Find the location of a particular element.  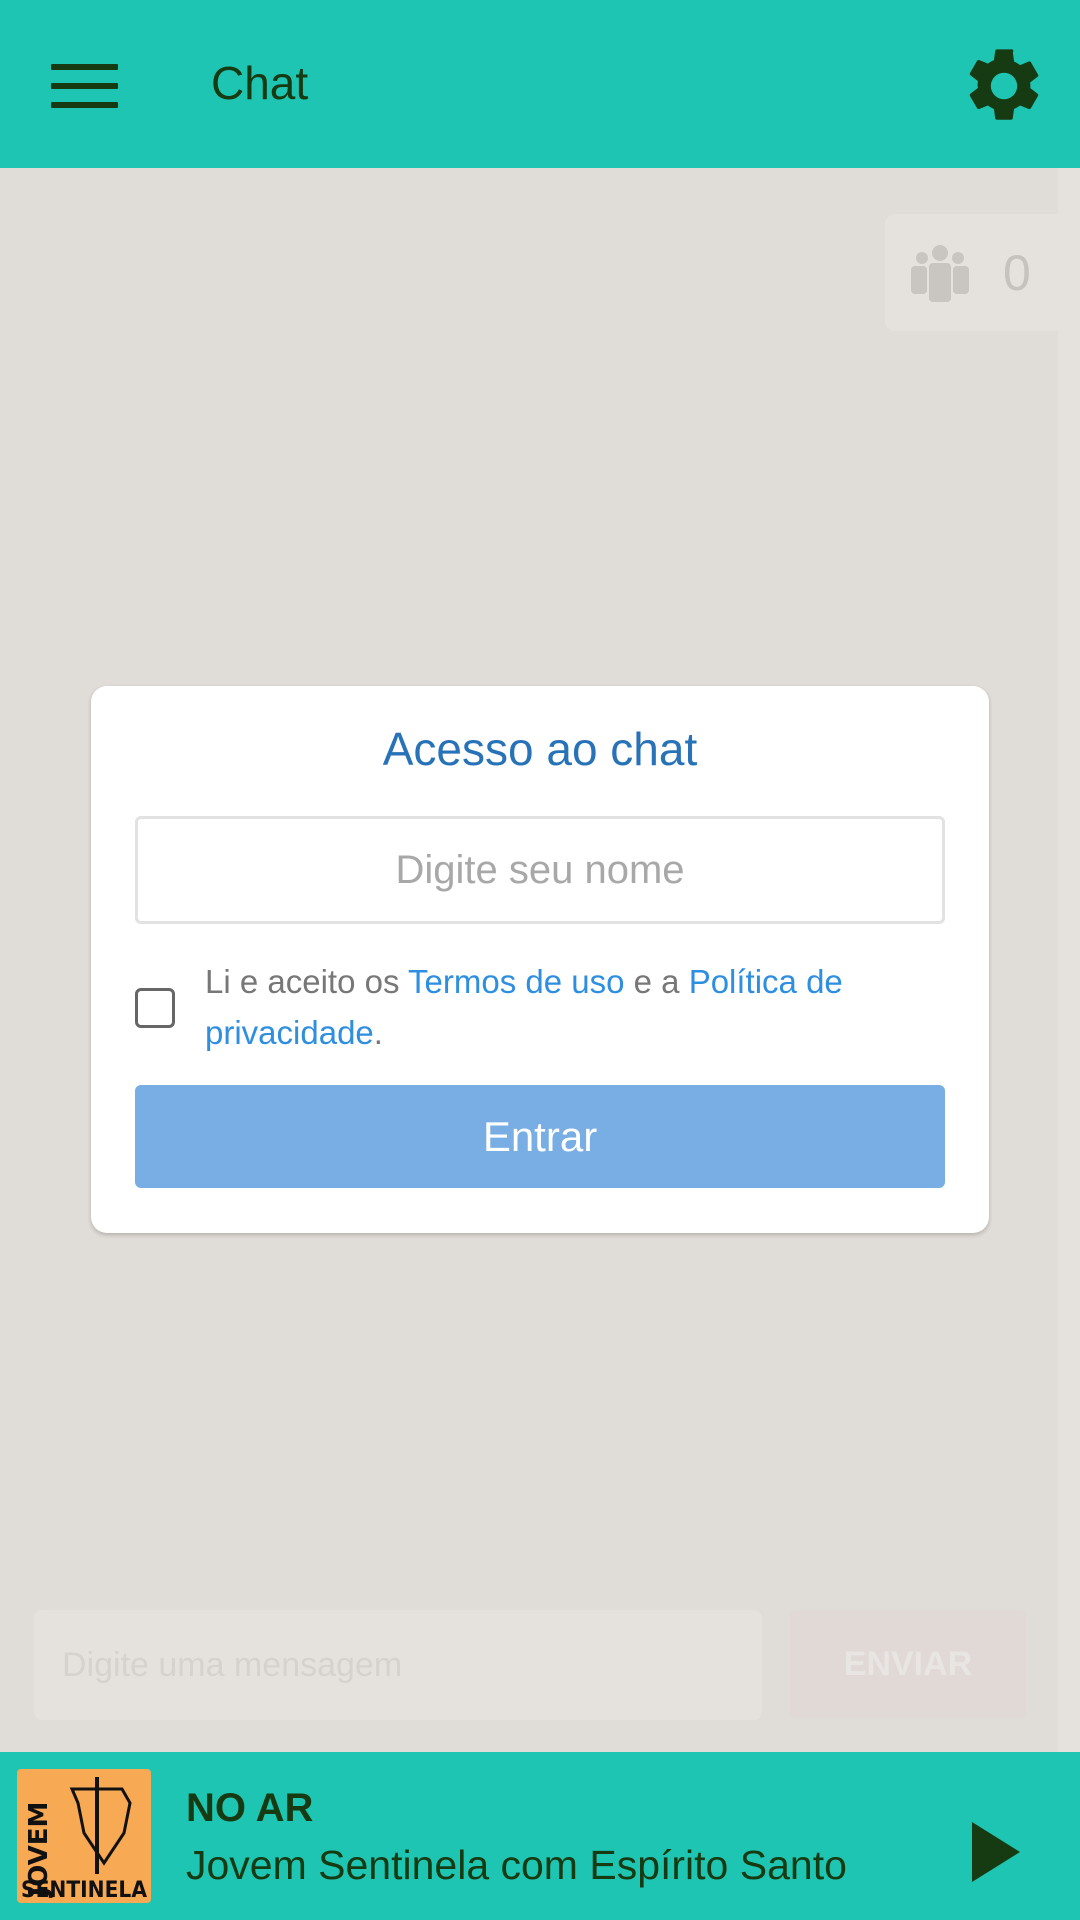

message-input is located at coordinates (398, 1665).